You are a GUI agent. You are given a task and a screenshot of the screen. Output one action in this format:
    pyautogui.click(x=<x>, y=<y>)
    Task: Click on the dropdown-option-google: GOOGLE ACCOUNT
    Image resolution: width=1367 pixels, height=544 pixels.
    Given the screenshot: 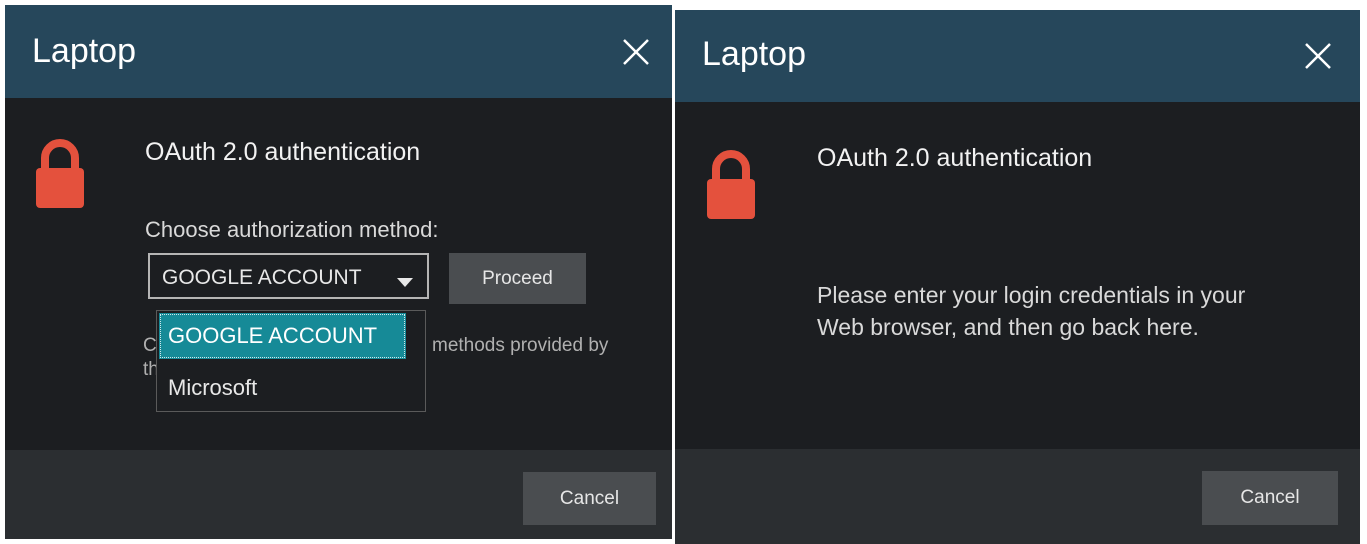 What is the action you would take?
    pyautogui.click(x=282, y=336)
    